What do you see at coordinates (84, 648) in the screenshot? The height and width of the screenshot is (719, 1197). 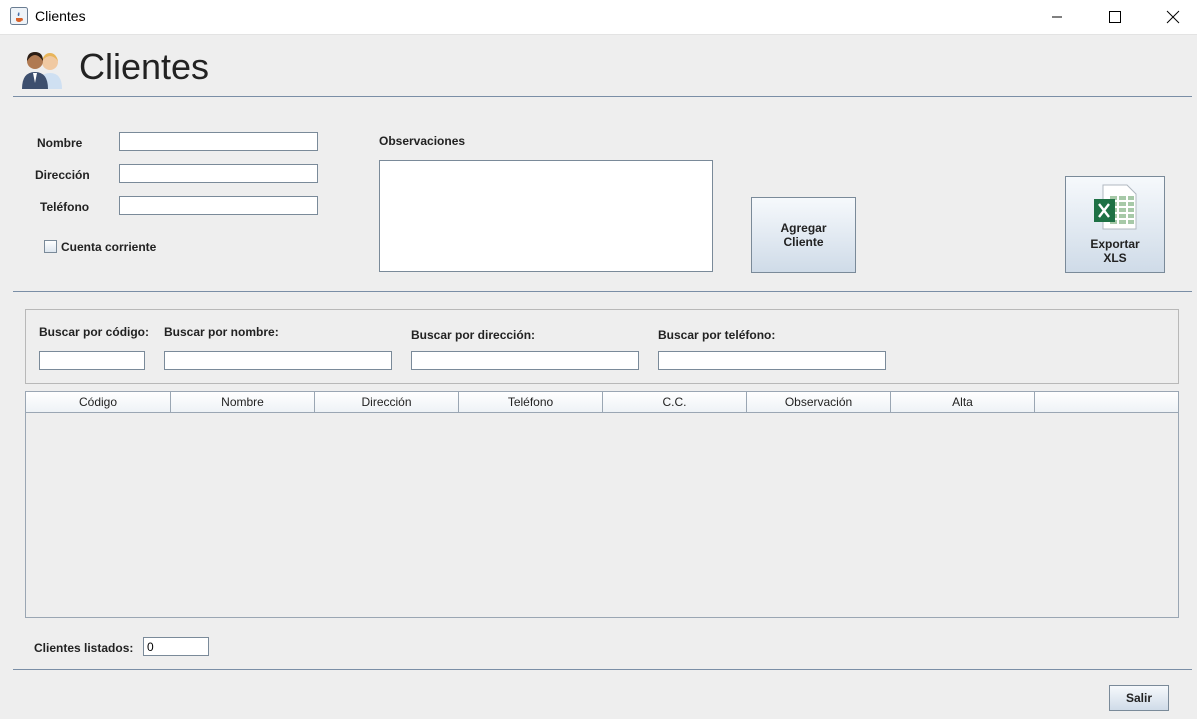 I see `clientes-listados-label: Clientes listados:` at bounding box center [84, 648].